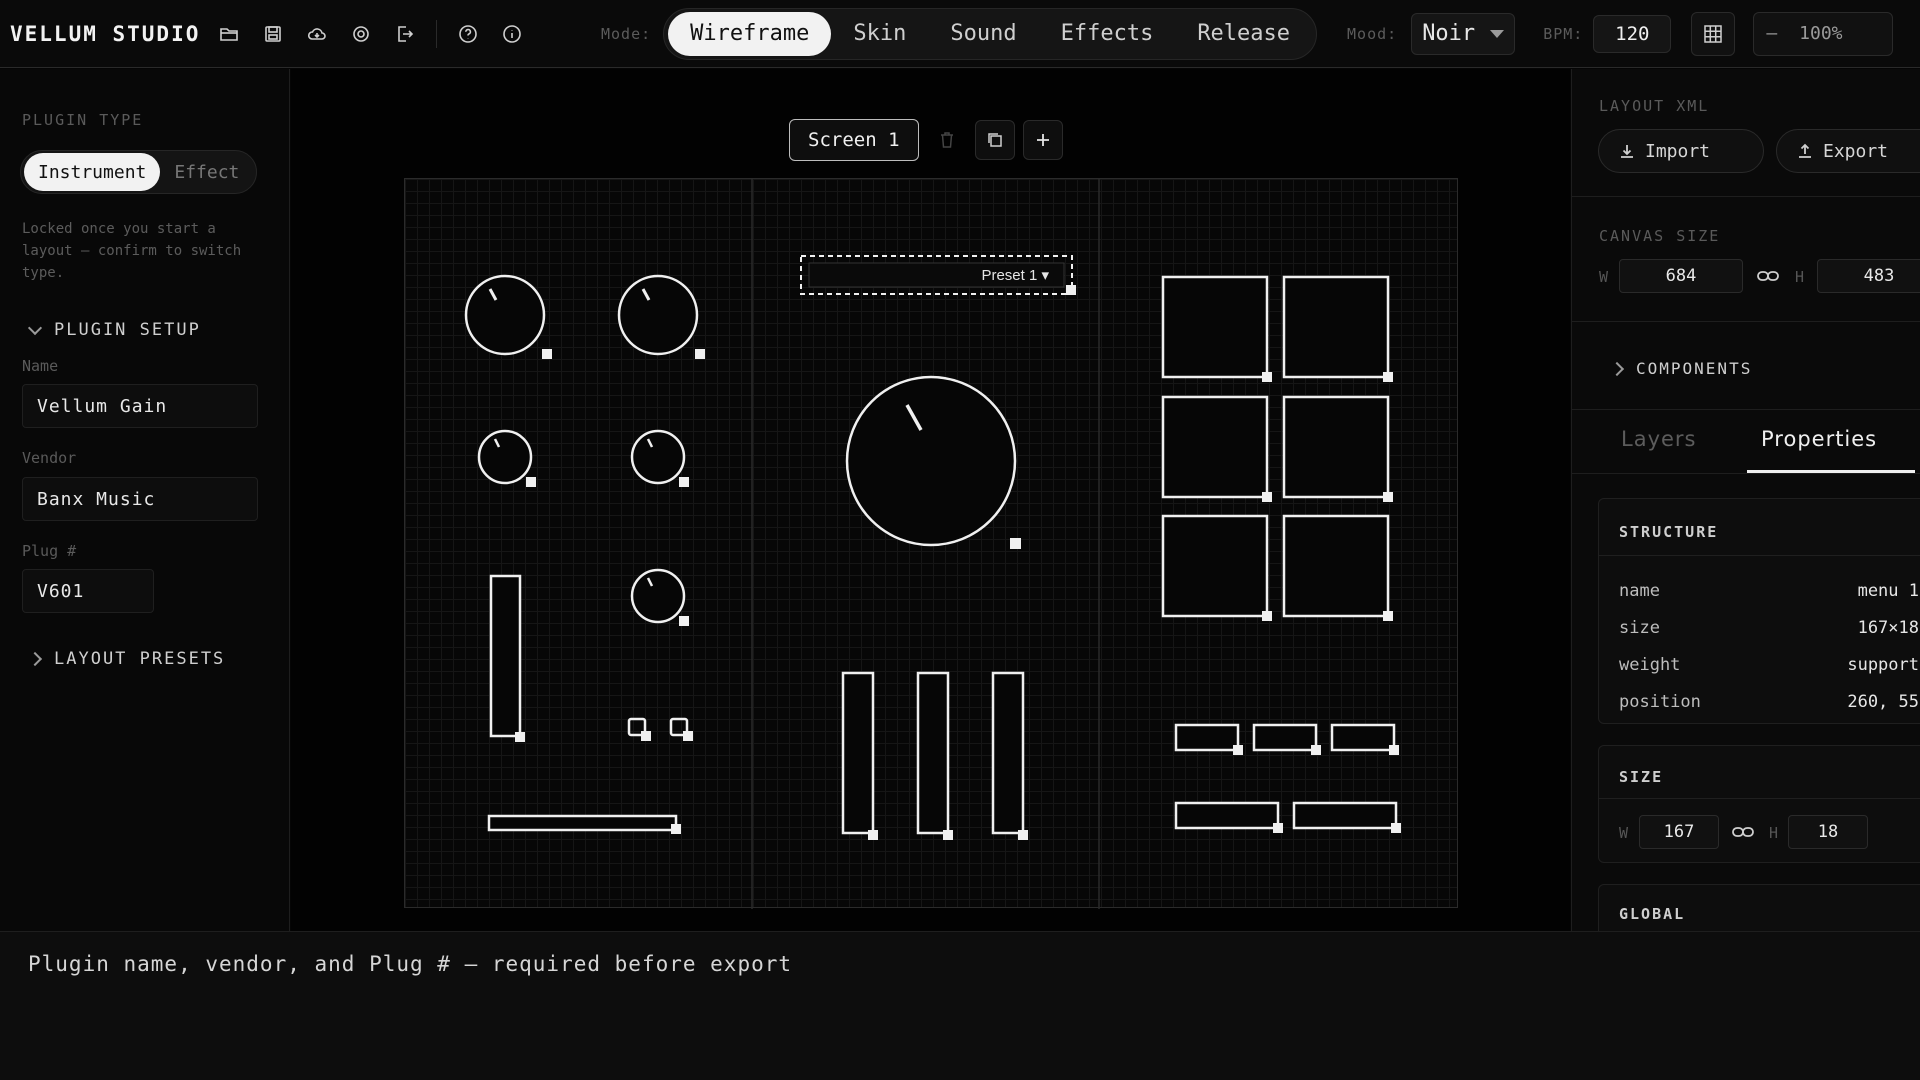  What do you see at coordinates (1868, 276) in the screenshot?
I see `canvas-height-input: 483` at bounding box center [1868, 276].